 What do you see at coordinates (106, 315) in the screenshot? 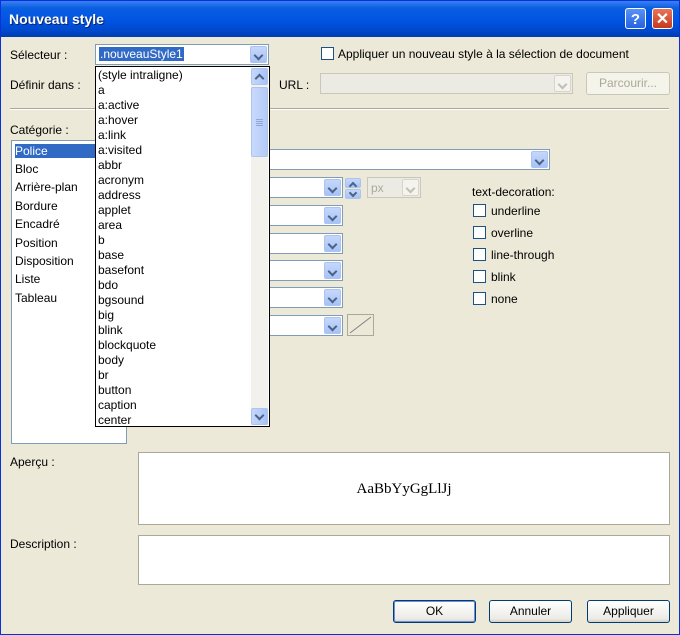
I see `list-item: big` at bounding box center [106, 315].